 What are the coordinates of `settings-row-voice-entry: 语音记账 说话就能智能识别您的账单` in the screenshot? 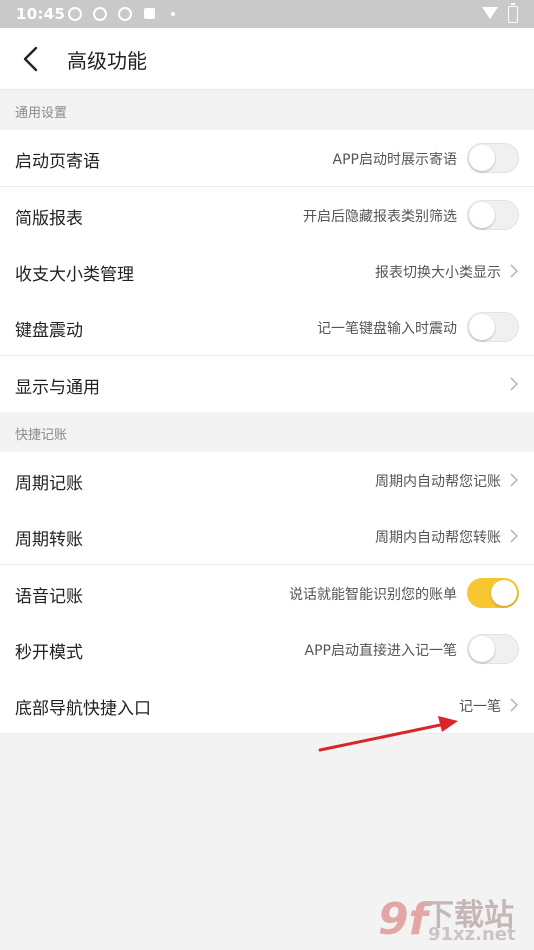 It's located at (267, 593).